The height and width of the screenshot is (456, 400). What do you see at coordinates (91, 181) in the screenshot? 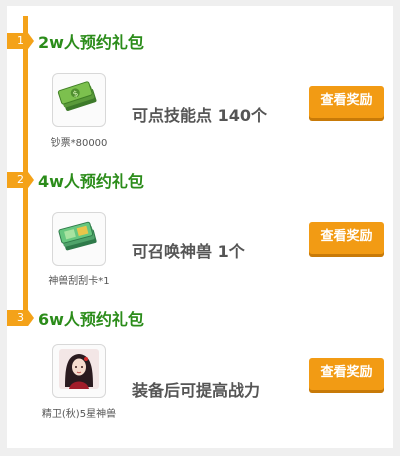
I see `milestone-title: 4w人预约礼包` at bounding box center [91, 181].